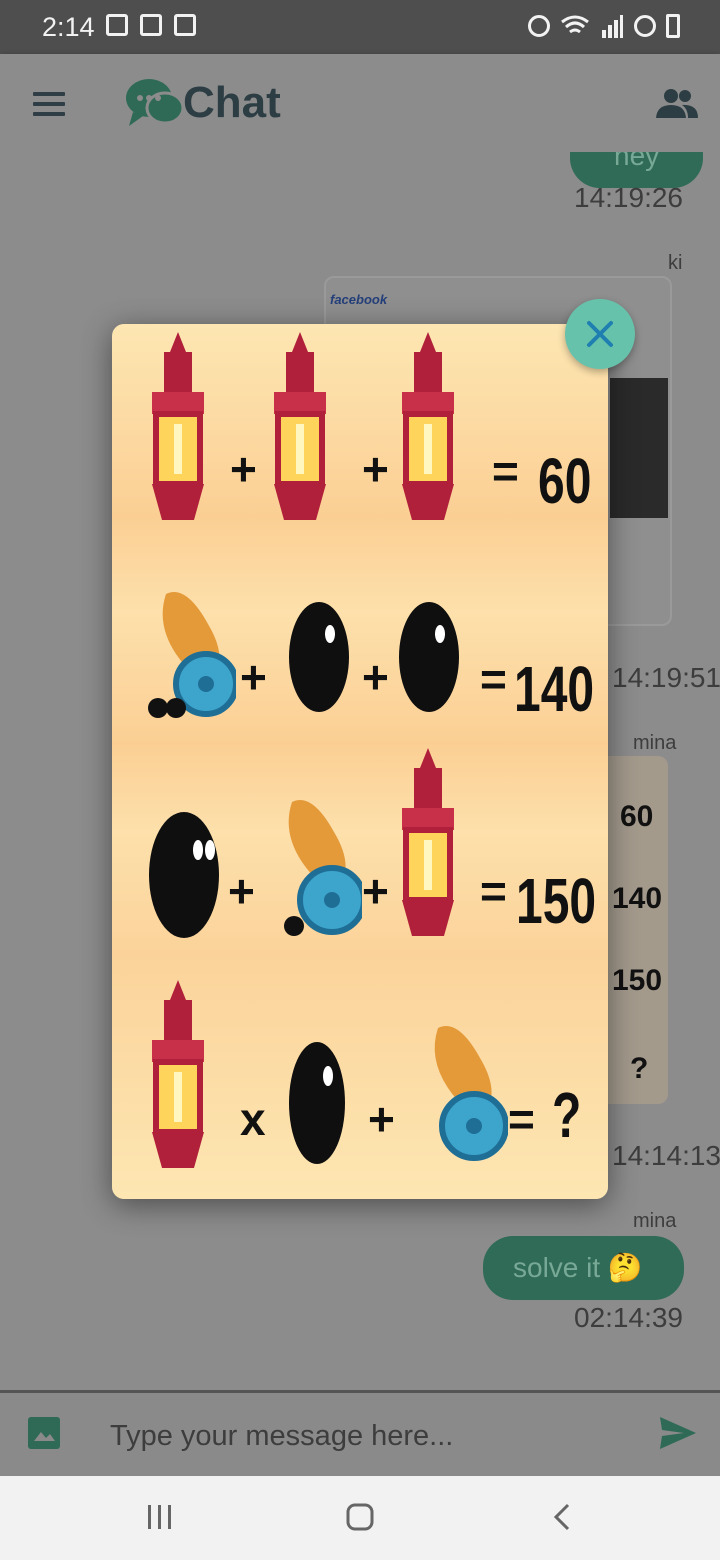  I want to click on status-system-icons, so click(604, 26).